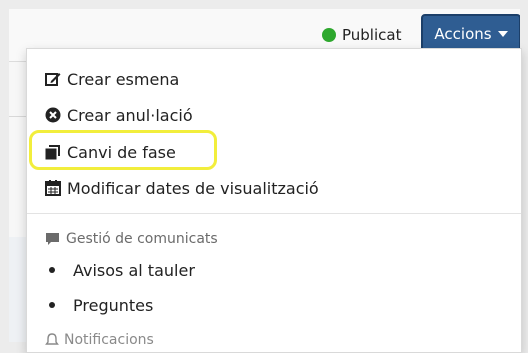  Describe the element at coordinates (502, 34) in the screenshot. I see `caret-down-icon` at that location.